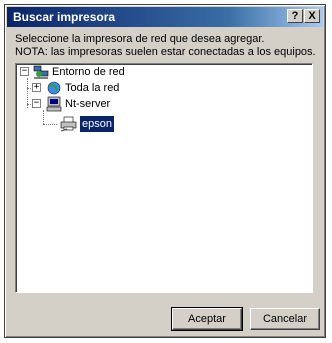 This screenshot has width=332, height=343. Describe the element at coordinates (88, 72) in the screenshot. I see `tree-item-label: Entorno de red` at that location.